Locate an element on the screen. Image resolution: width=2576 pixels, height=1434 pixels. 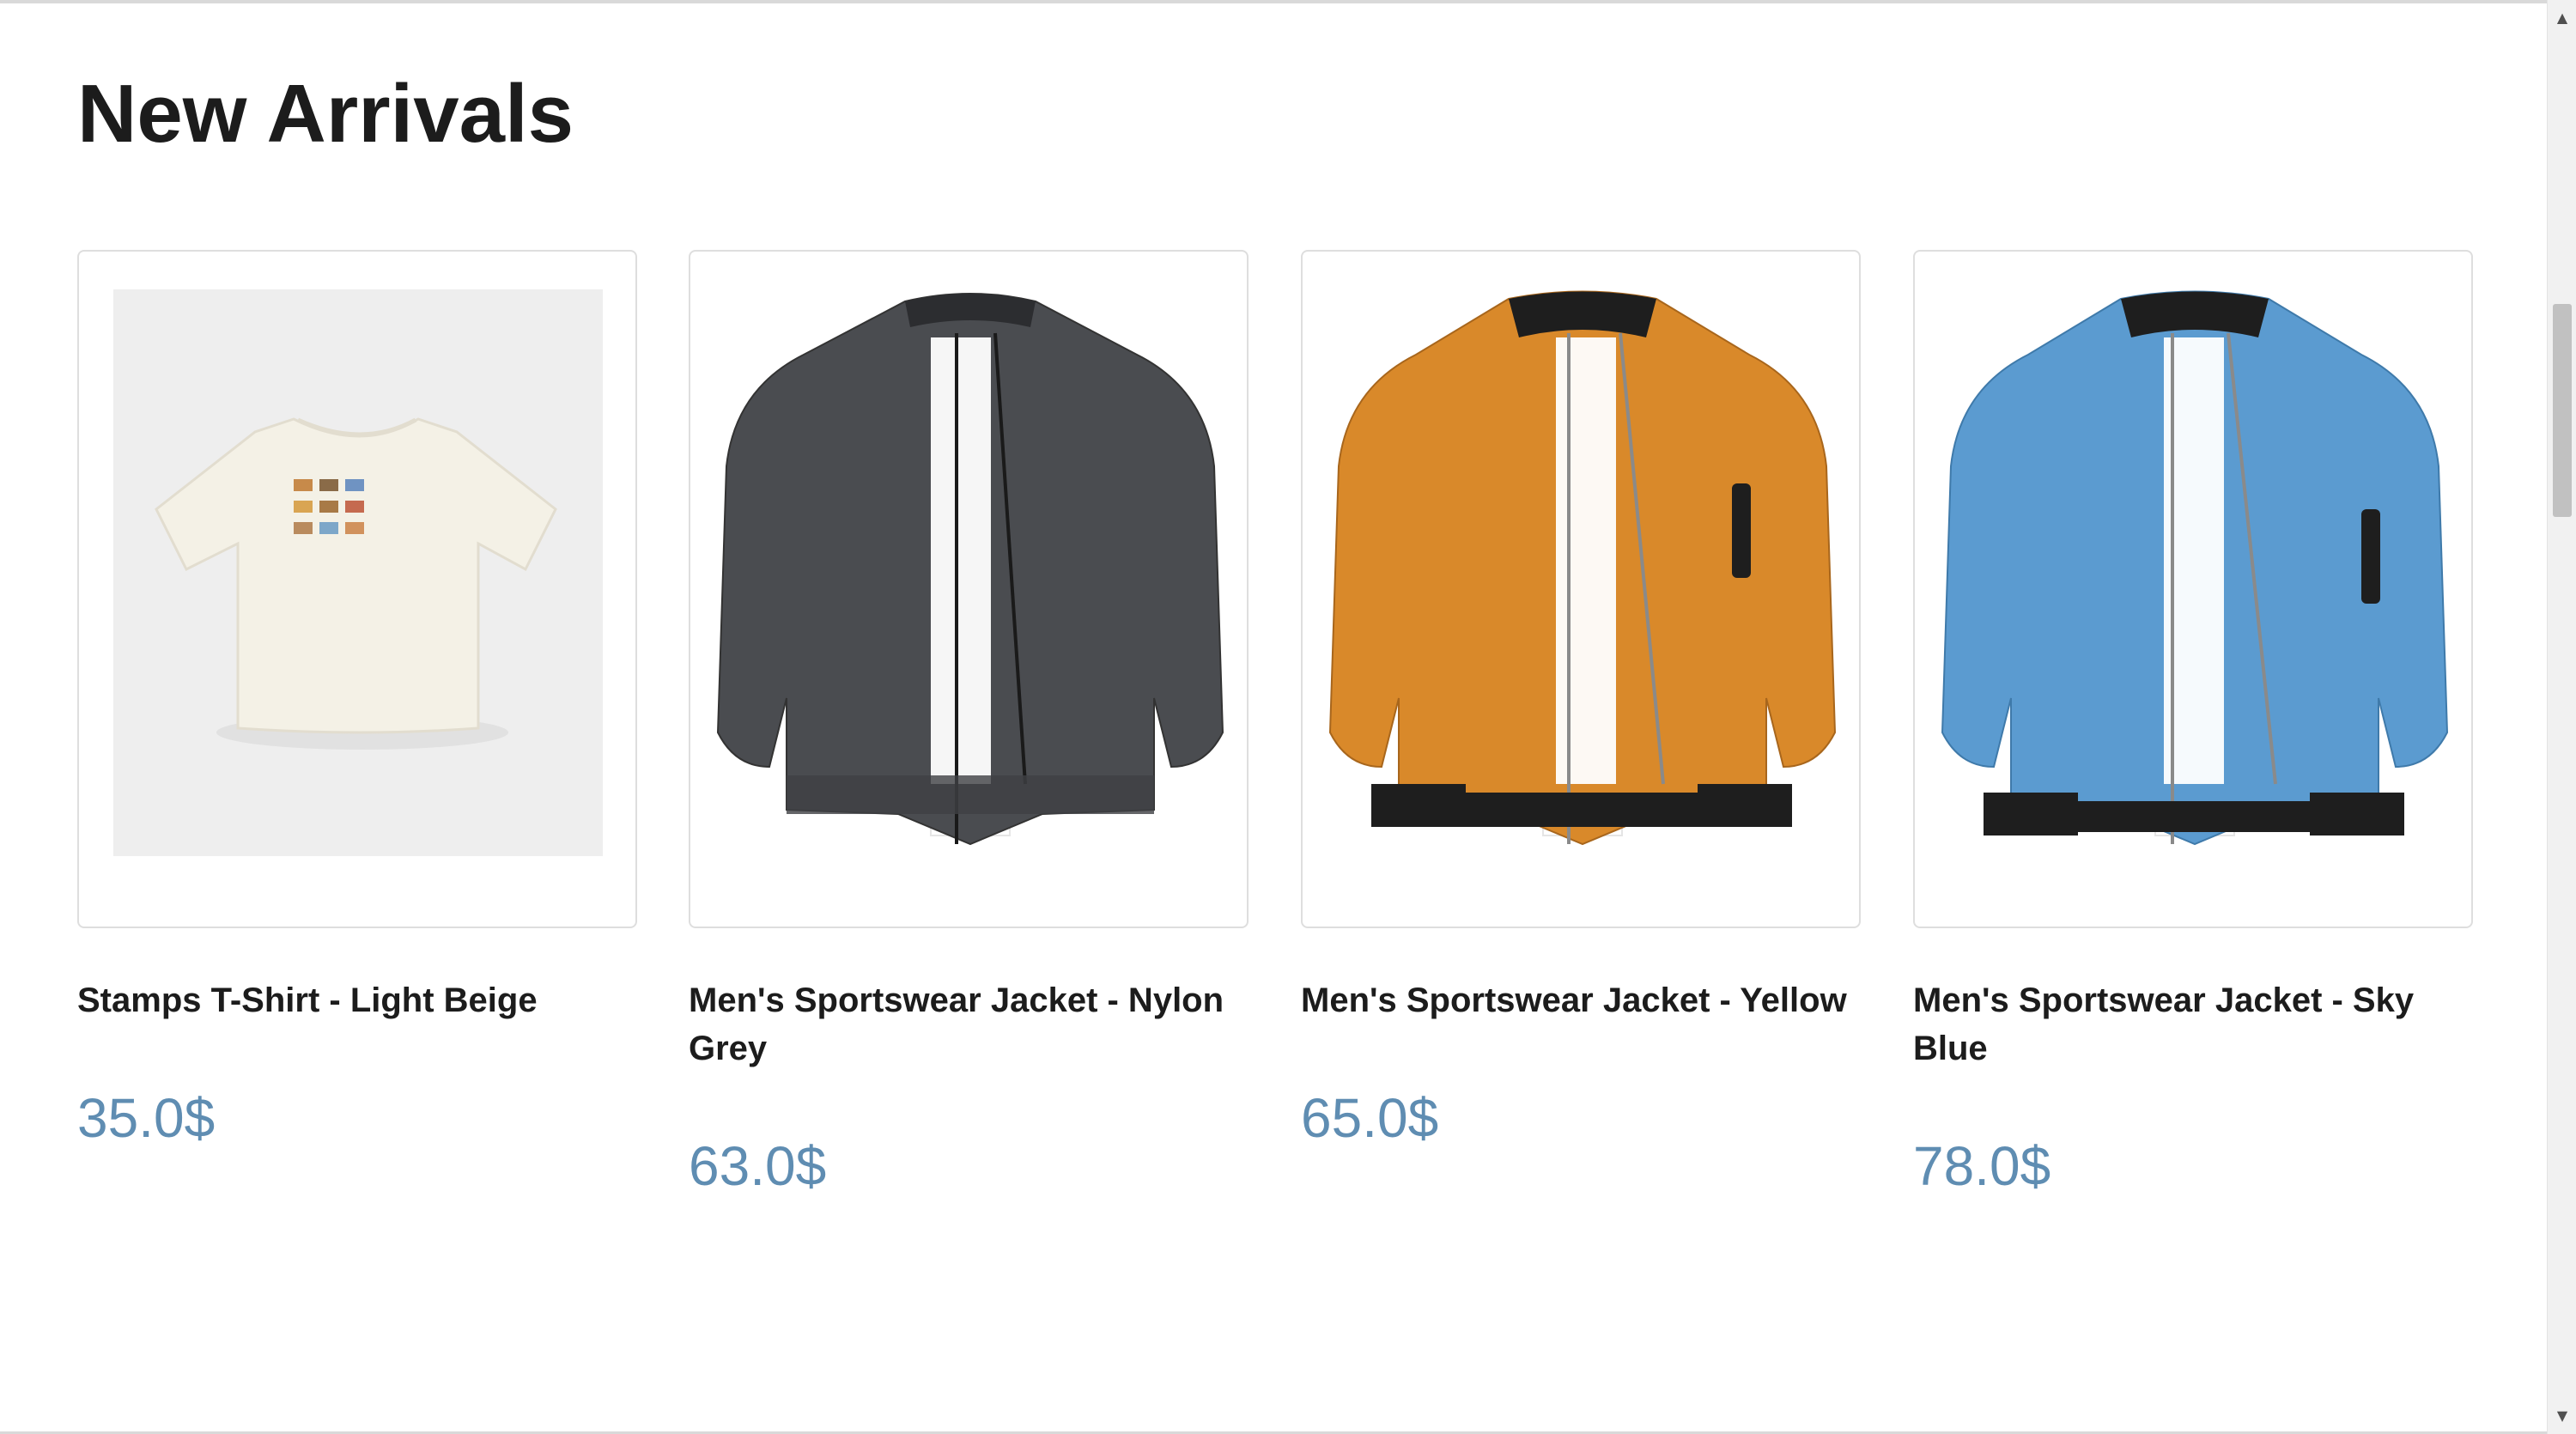
vertical-scrollbar: ▲ ▼ is located at coordinates (2561, 717).